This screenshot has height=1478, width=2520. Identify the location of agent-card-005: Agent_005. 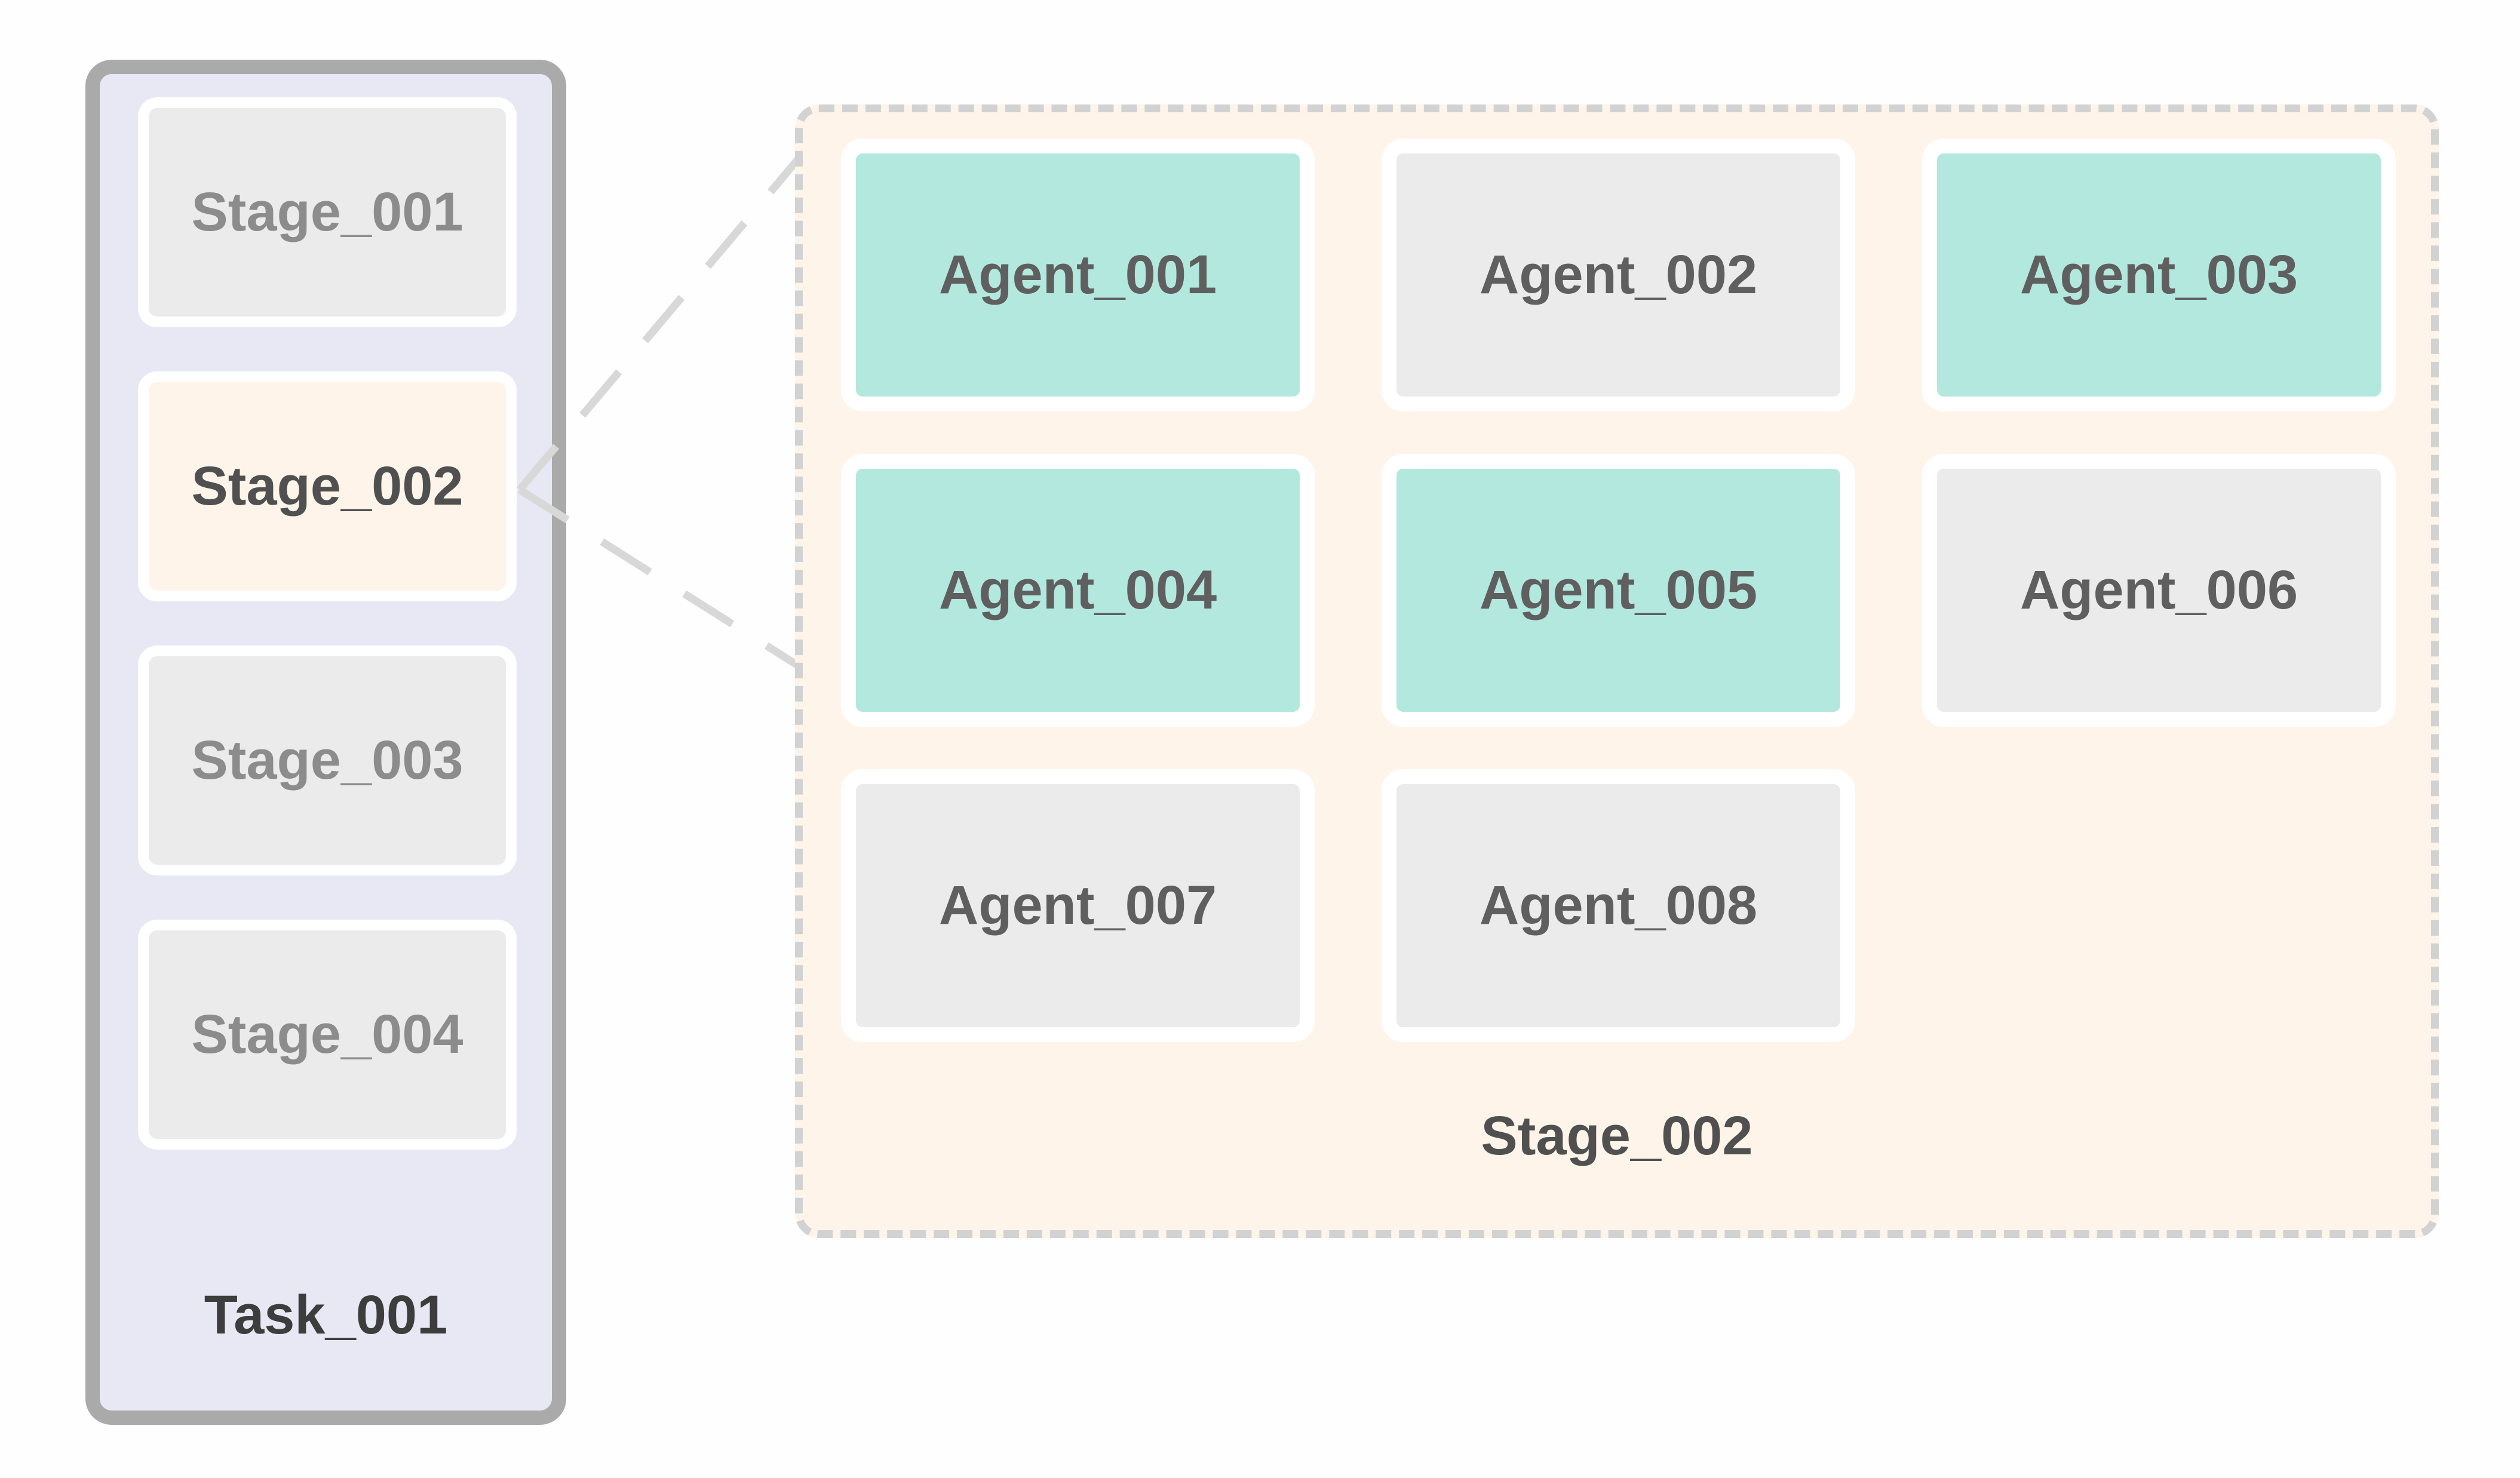
(1619, 590).